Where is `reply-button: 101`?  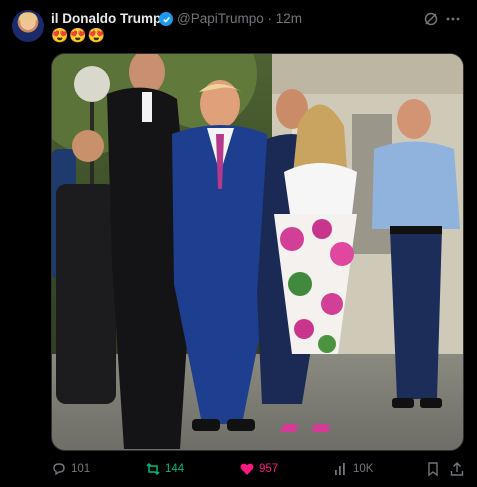
reply-button: 101 is located at coordinates (70, 469).